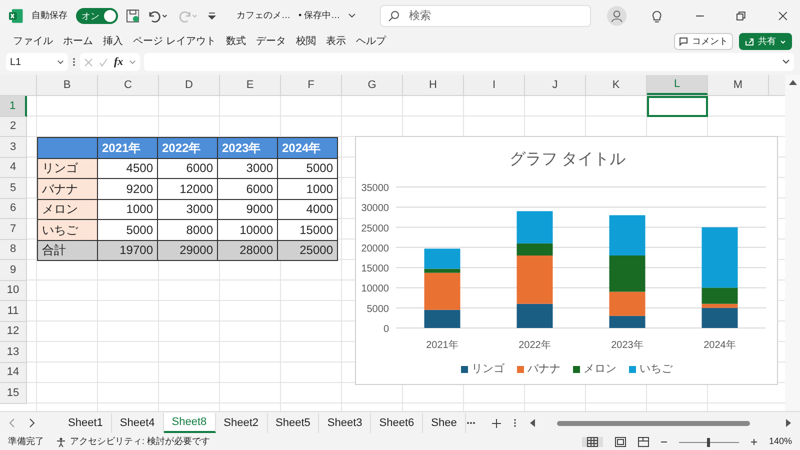  Describe the element at coordinates (86, 423) in the screenshot. I see `sheet-tab: Sheet1` at that location.